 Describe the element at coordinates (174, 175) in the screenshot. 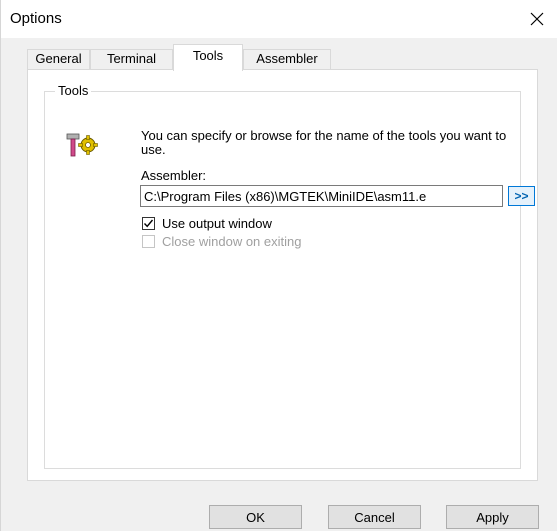

I see `assembler-label: Assembler:` at that location.